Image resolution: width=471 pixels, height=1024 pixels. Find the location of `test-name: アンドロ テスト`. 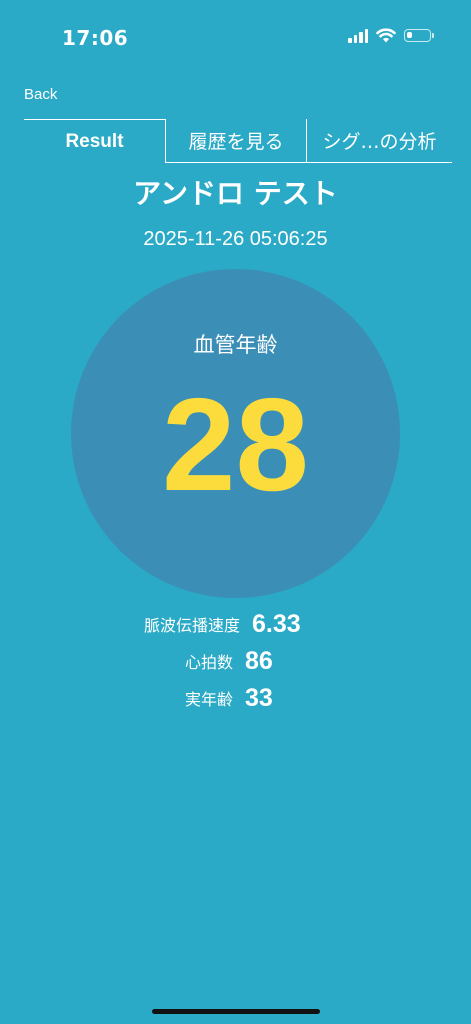

test-name: アンドロ テスト is located at coordinates (235, 193).